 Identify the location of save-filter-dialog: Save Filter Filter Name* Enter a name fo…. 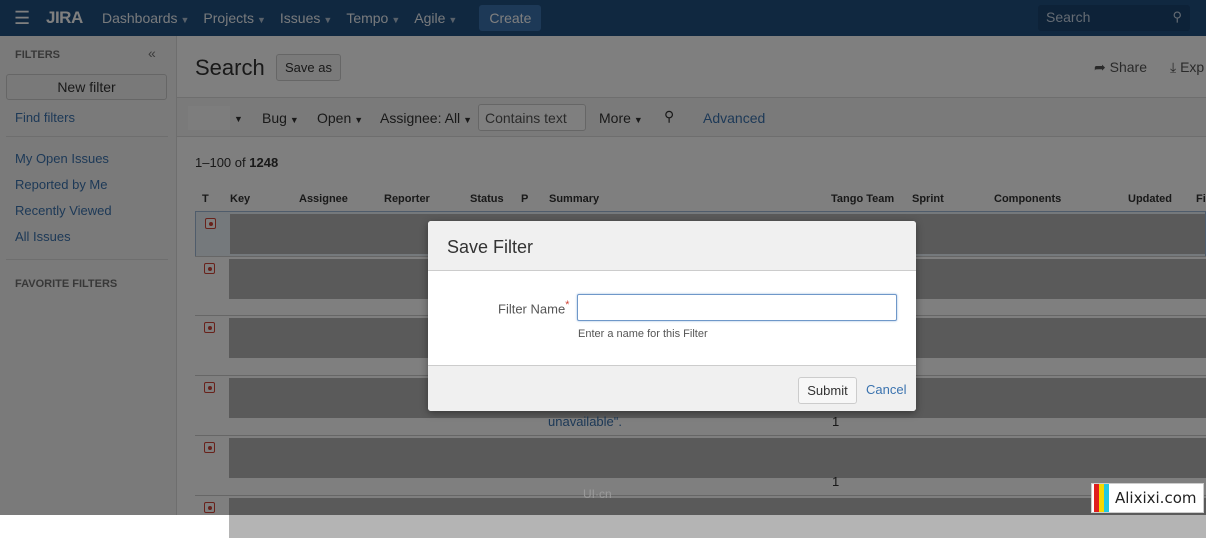
(672, 316).